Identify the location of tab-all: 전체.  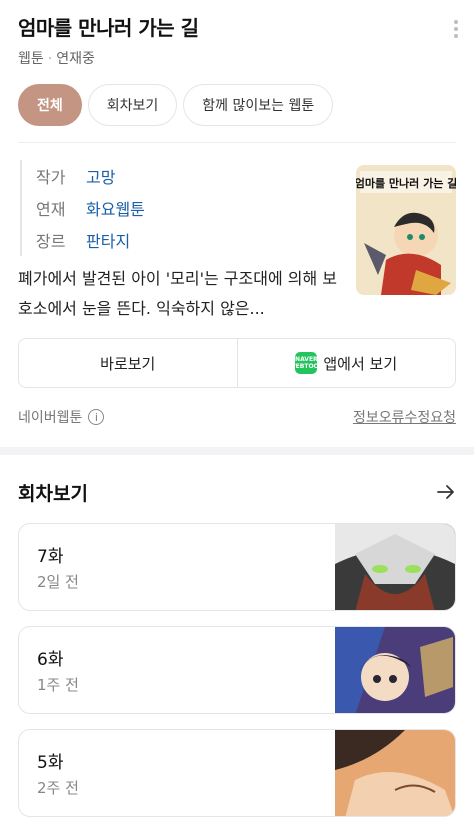
(50, 105).